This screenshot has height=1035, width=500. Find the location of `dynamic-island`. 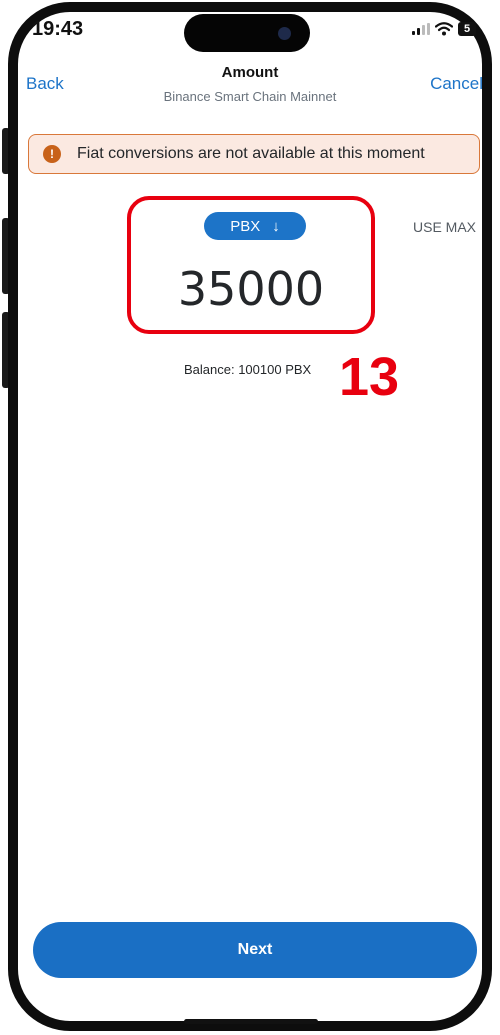

dynamic-island is located at coordinates (247, 33).